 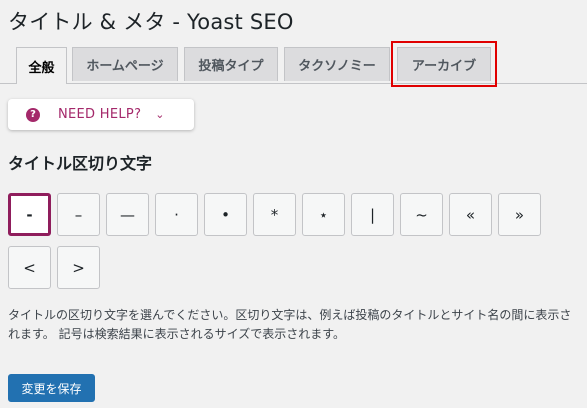 I want to click on need-help-button: ? NEED HELP? ⌄, so click(x=101, y=114).